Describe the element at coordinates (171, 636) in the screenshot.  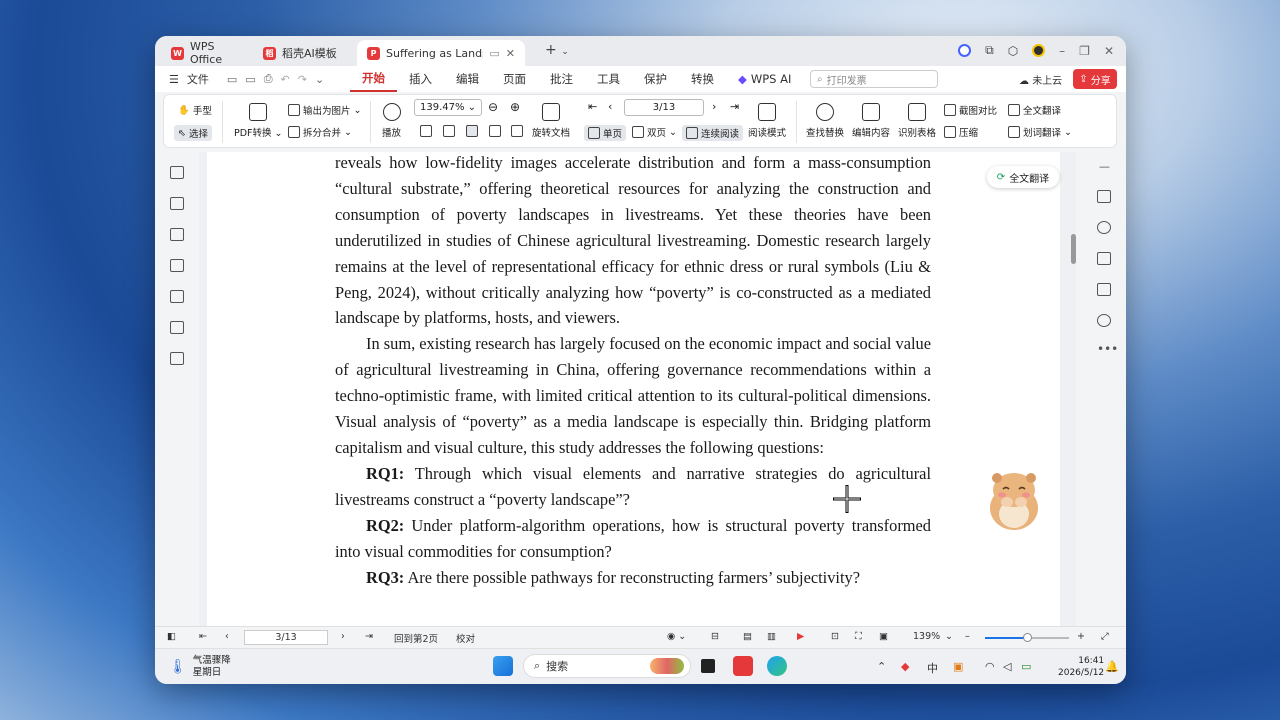
I see `sidebar-toggle-icon: ◧` at that location.